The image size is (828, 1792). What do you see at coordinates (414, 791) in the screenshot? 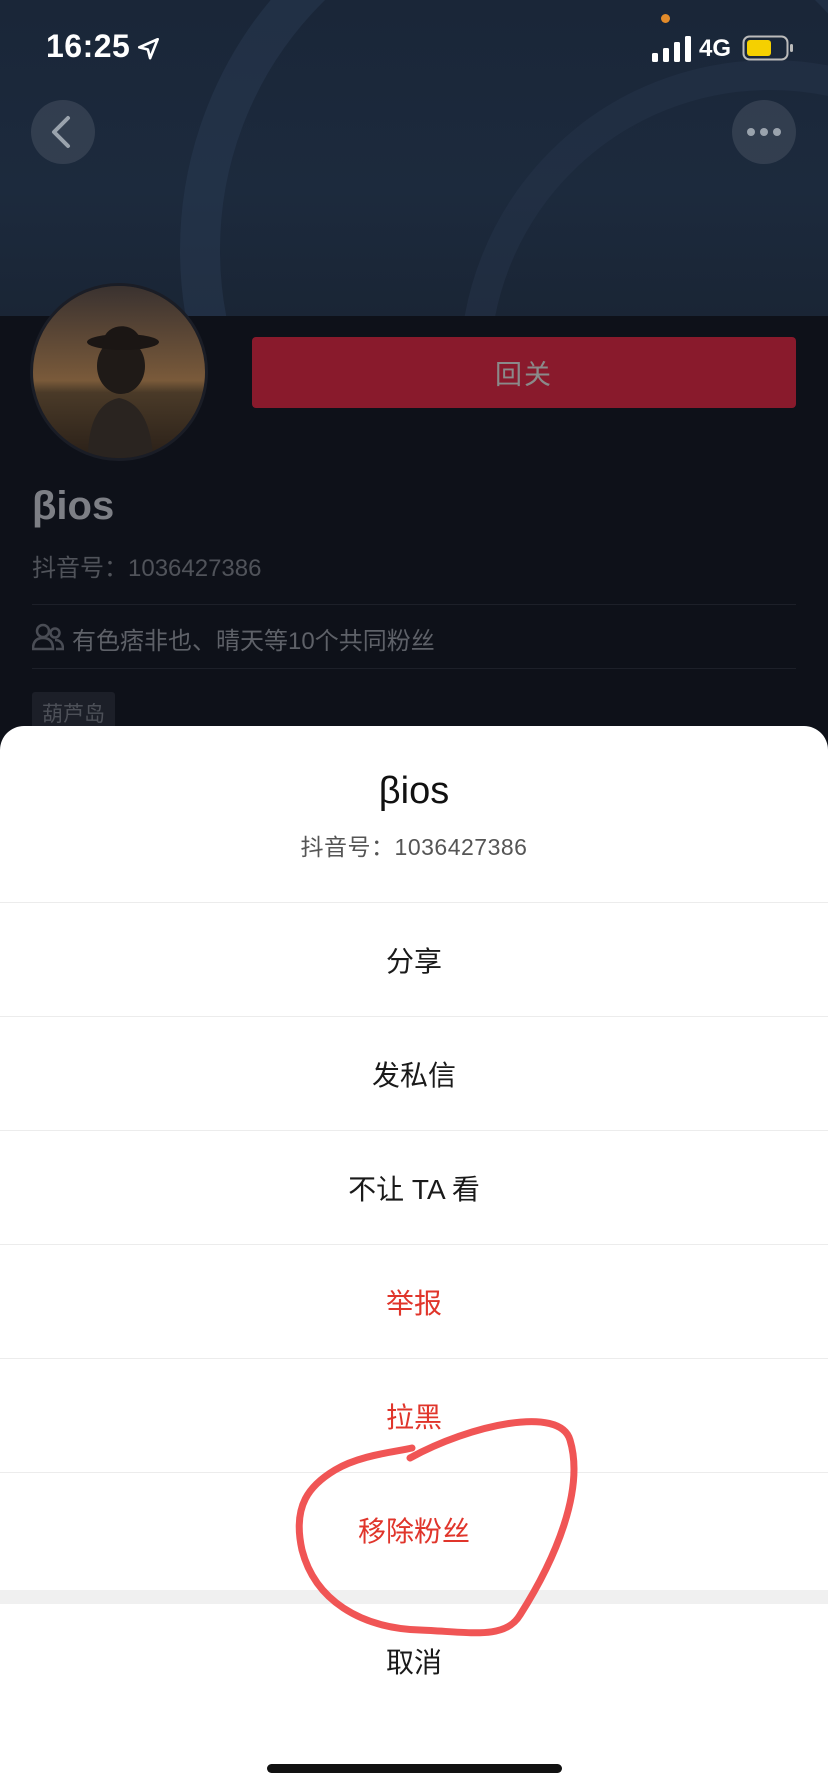
I see `sheet-title: βios` at bounding box center [414, 791].